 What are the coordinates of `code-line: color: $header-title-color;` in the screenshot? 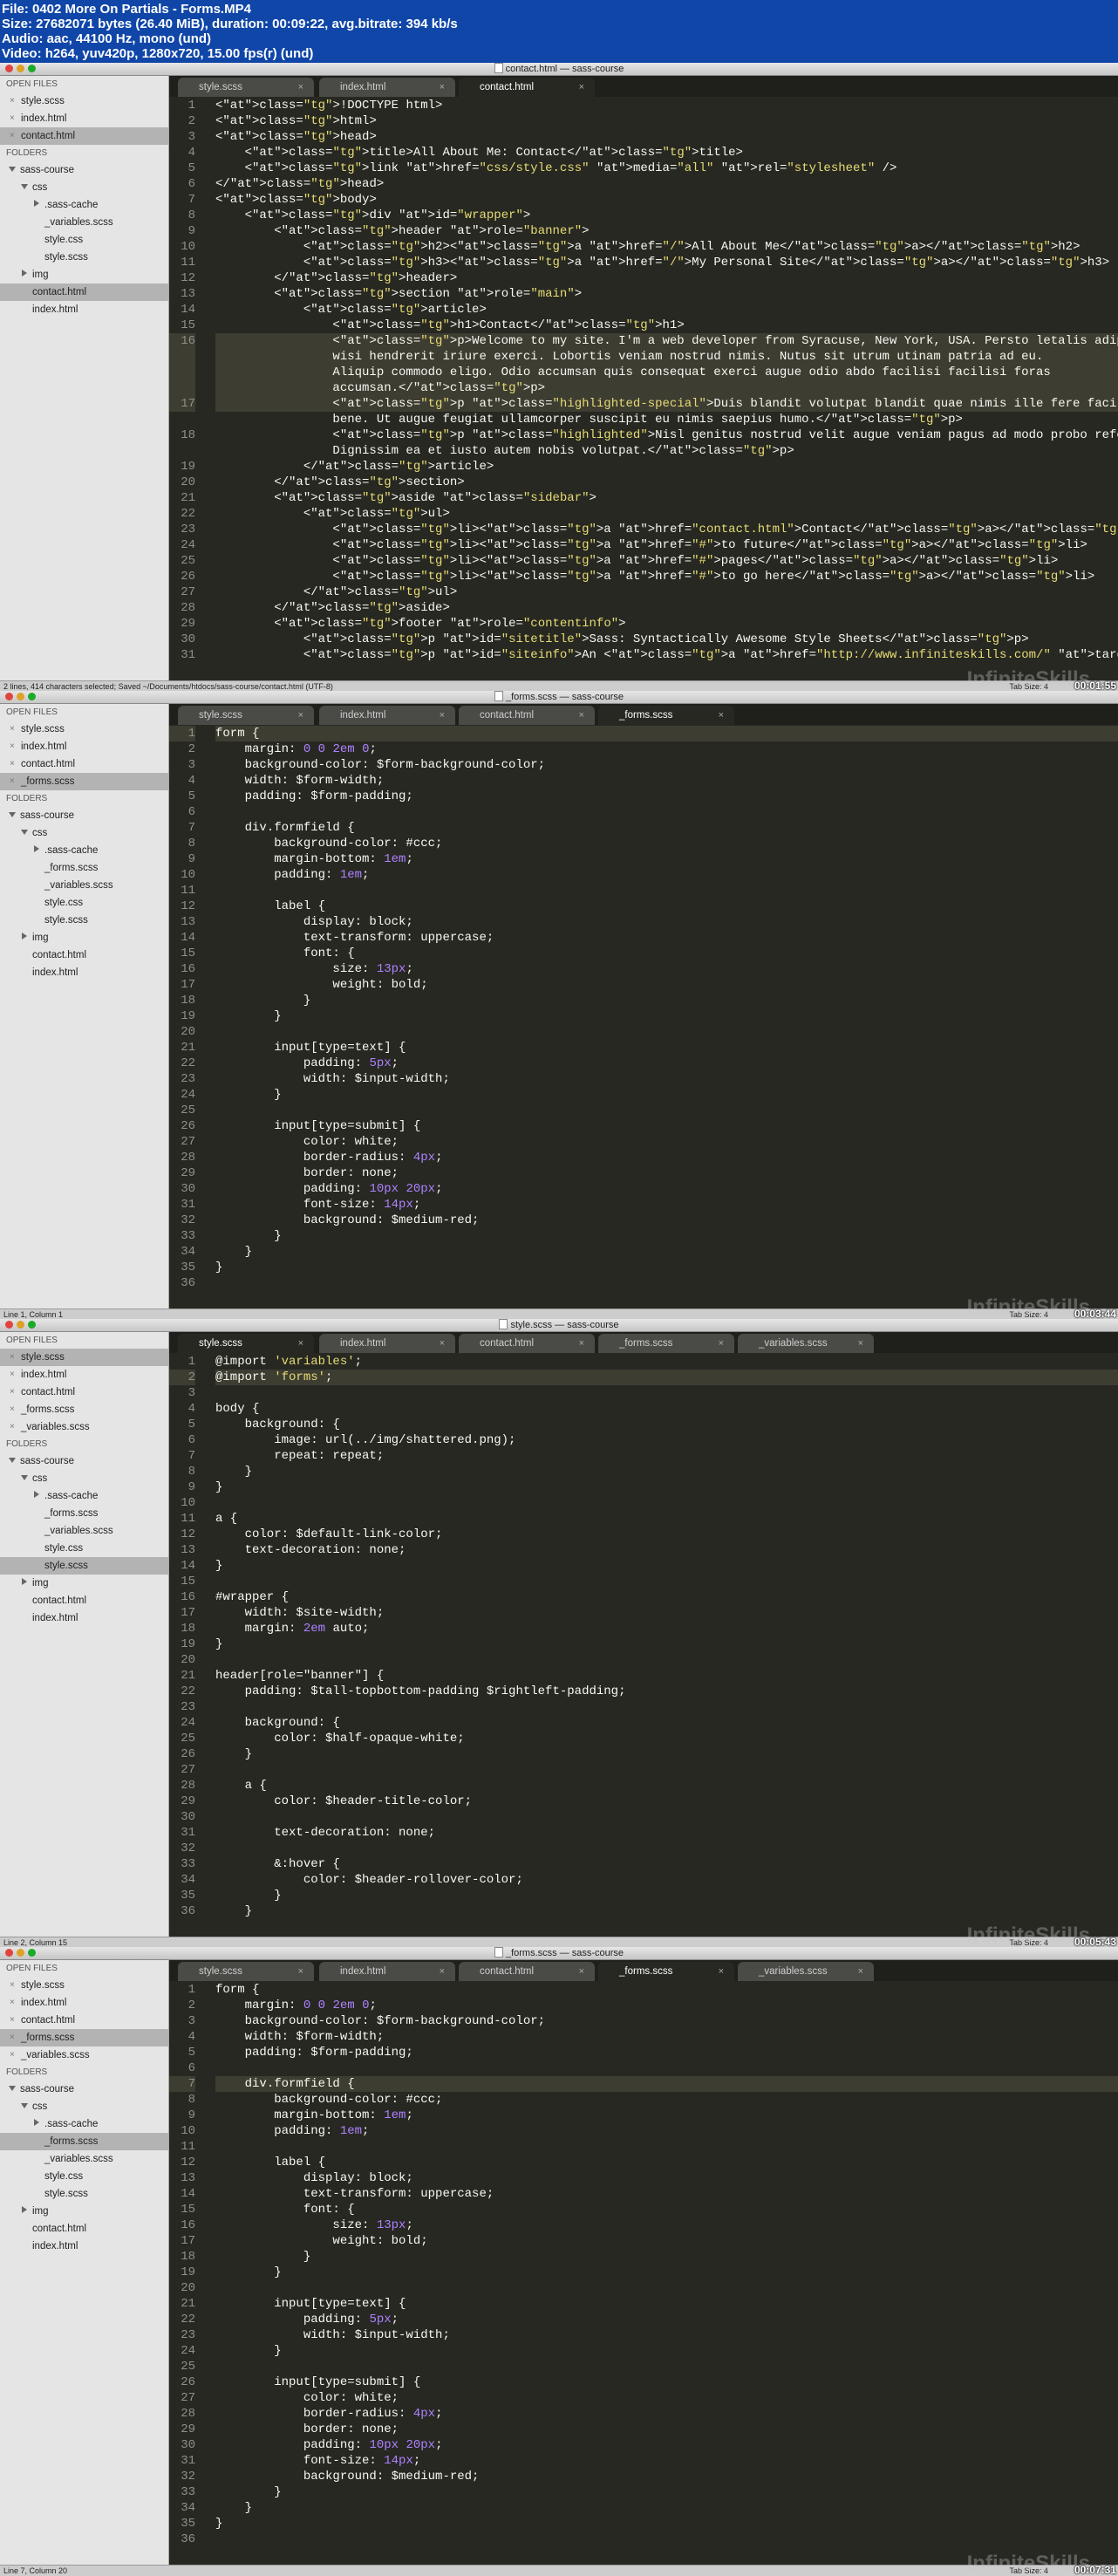 It's located at (666, 1801).